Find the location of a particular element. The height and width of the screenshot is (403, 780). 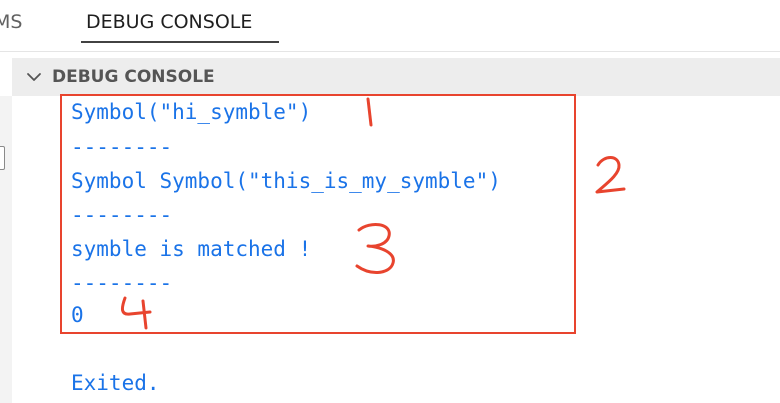

tab-debug-console: DEBUG CONSOLE is located at coordinates (169, 22).